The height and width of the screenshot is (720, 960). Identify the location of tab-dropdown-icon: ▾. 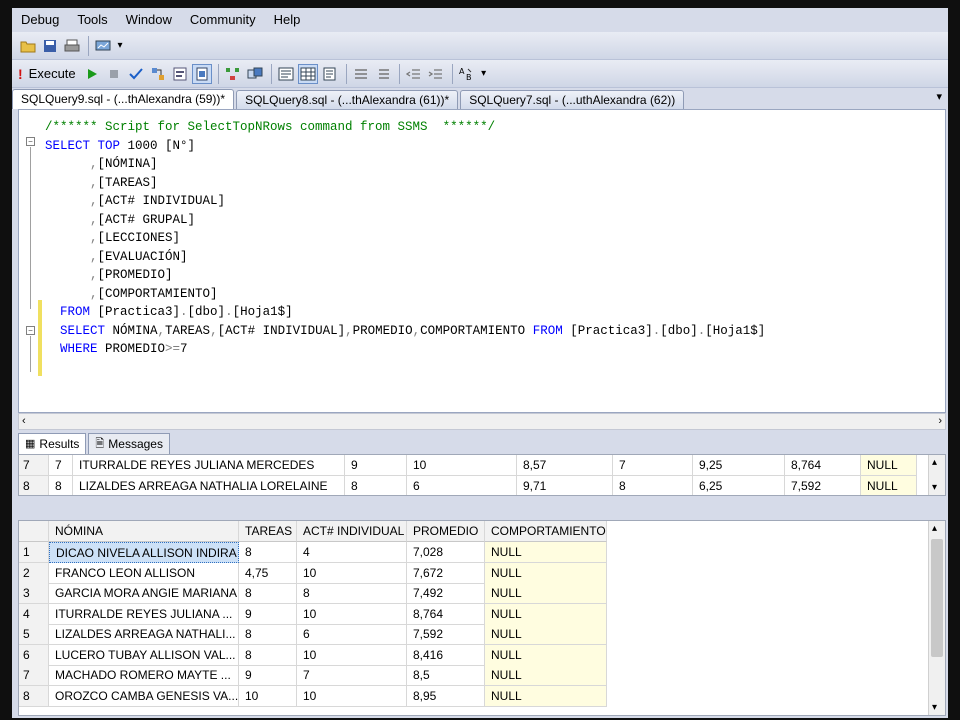
(939, 96).